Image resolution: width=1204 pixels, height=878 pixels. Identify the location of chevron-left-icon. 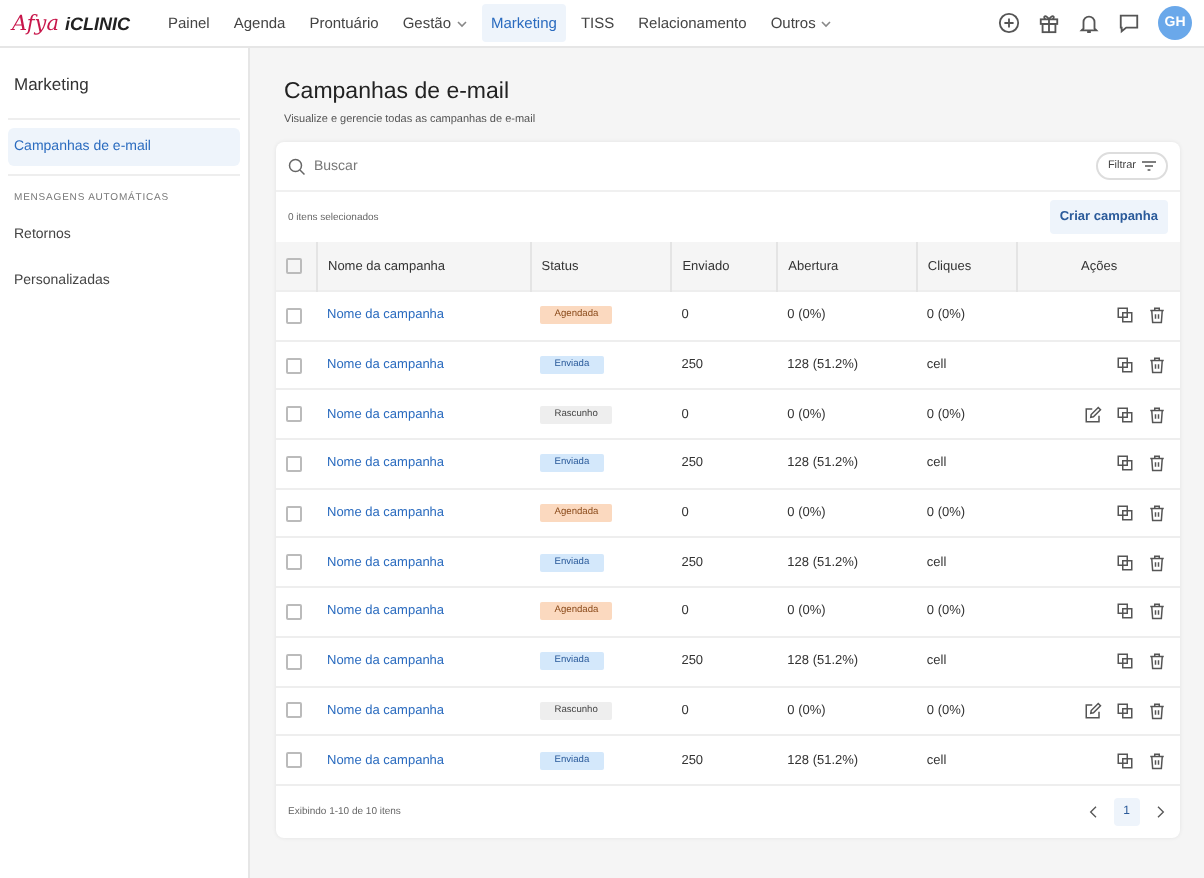
(1093, 812).